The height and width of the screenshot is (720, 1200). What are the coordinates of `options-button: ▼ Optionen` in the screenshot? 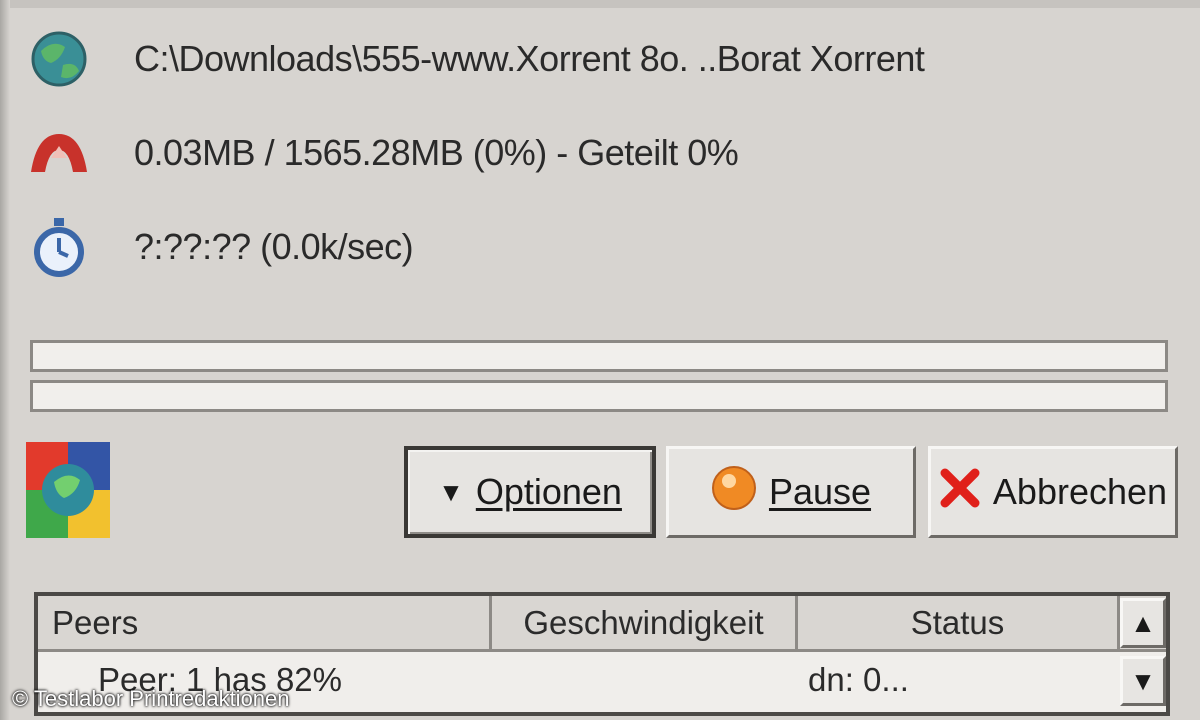 It's located at (530, 492).